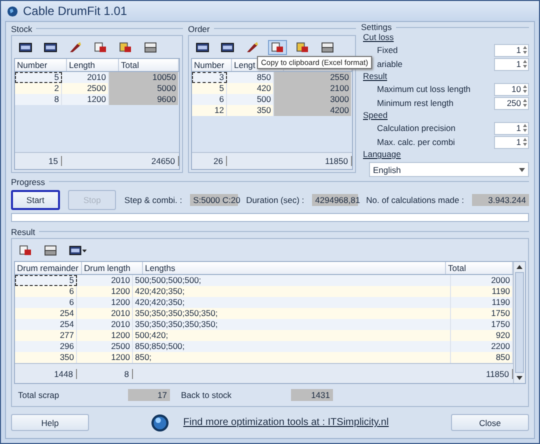  I want to click on table-cell: 12, so click(209, 110).